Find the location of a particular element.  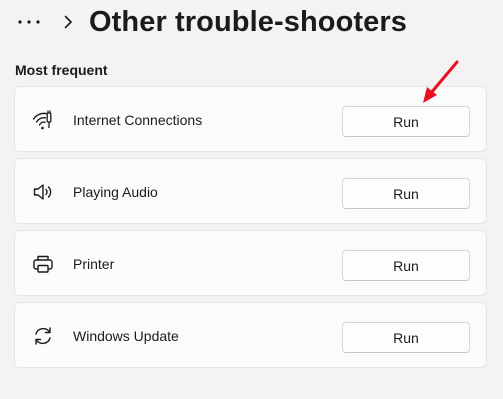

breadcrumb-separator is located at coordinates (68, 22).